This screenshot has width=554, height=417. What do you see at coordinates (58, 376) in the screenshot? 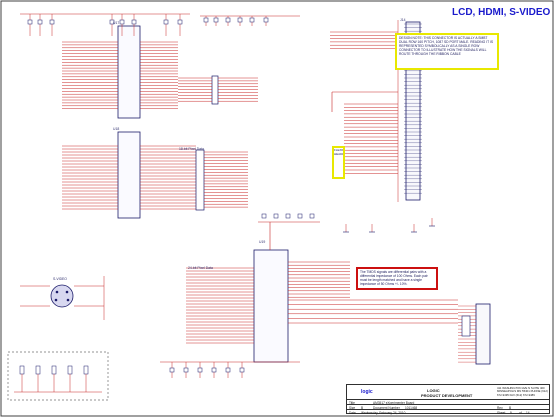
I see `dashed-region` at bounding box center [58, 376].